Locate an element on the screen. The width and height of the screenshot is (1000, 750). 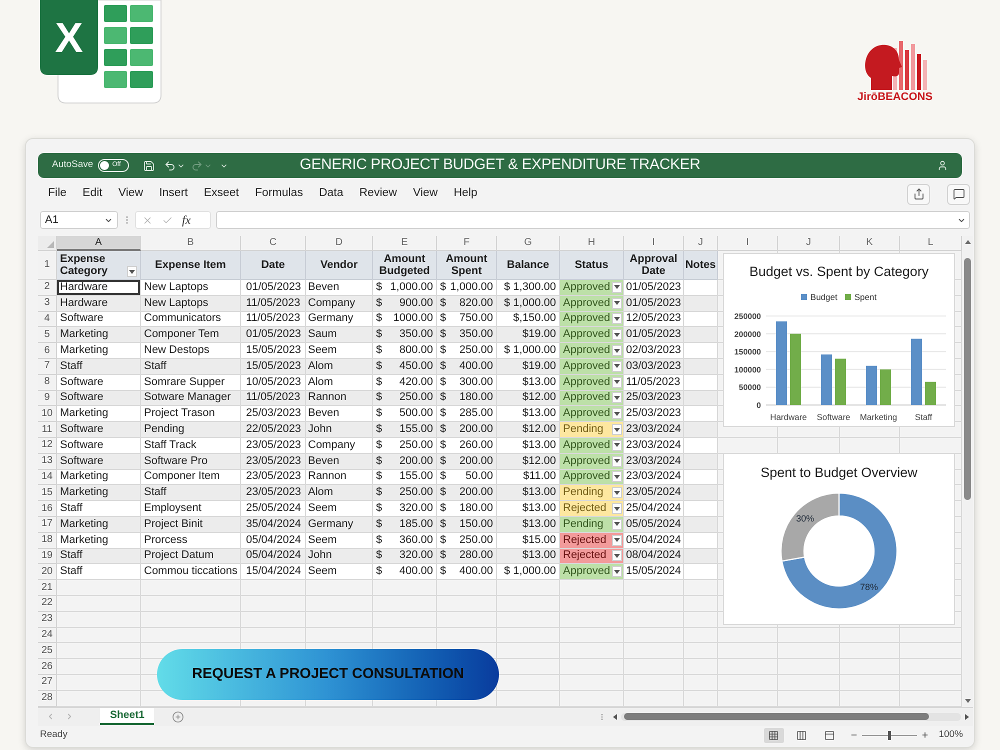
row-number: 1 is located at coordinates (47, 265).